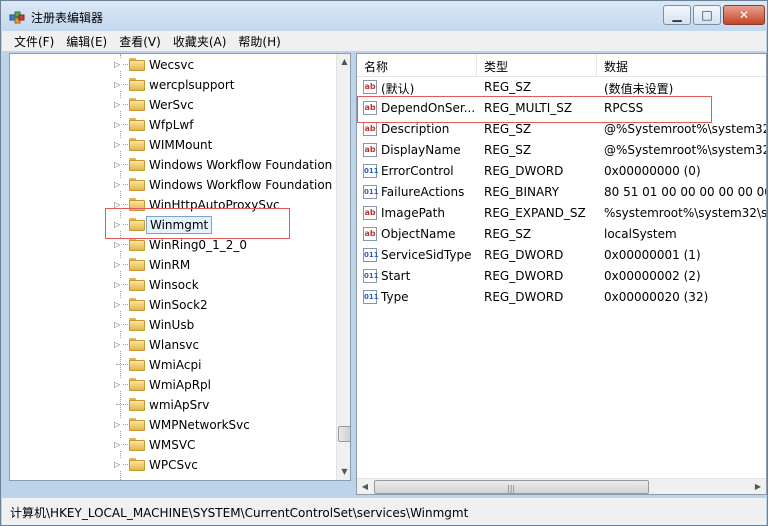 Image resolution: width=768 pixels, height=526 pixels. Describe the element at coordinates (171, 105) in the screenshot. I see `tree-item-label: WerSvc` at that location.